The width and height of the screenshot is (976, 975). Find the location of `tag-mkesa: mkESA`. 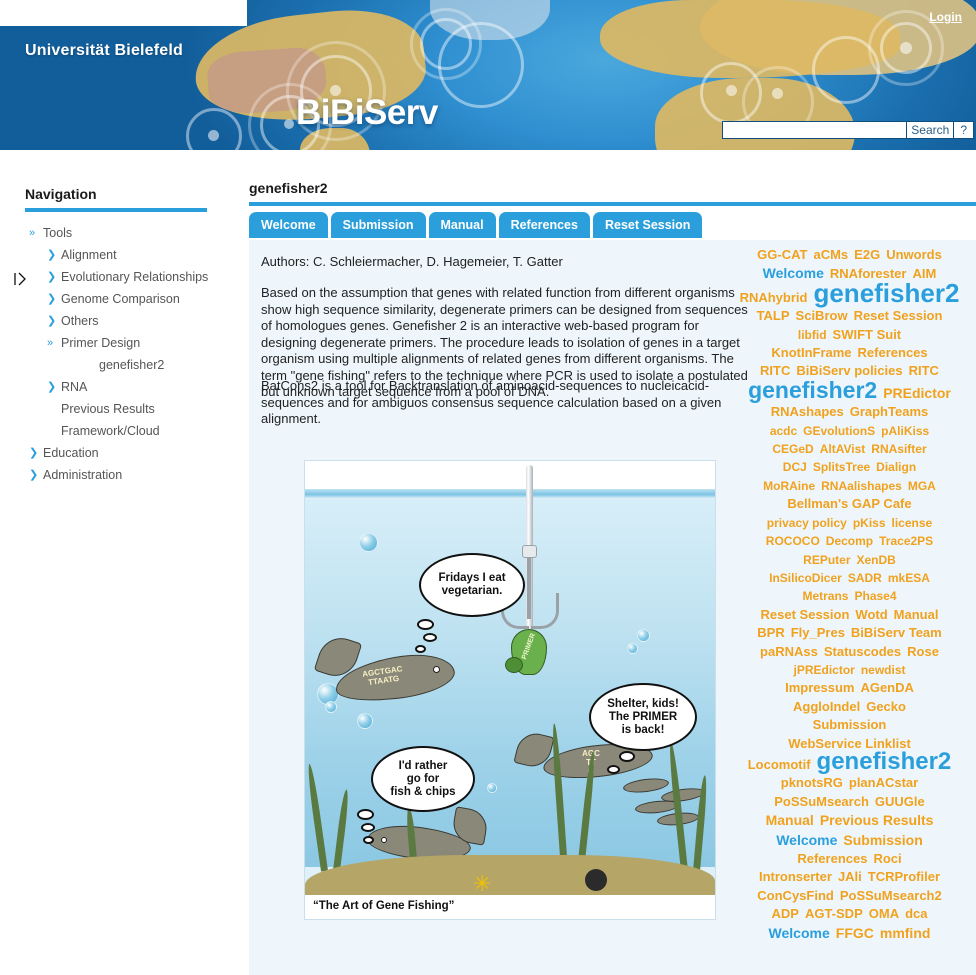

tag-mkesa: mkESA is located at coordinates (909, 578).